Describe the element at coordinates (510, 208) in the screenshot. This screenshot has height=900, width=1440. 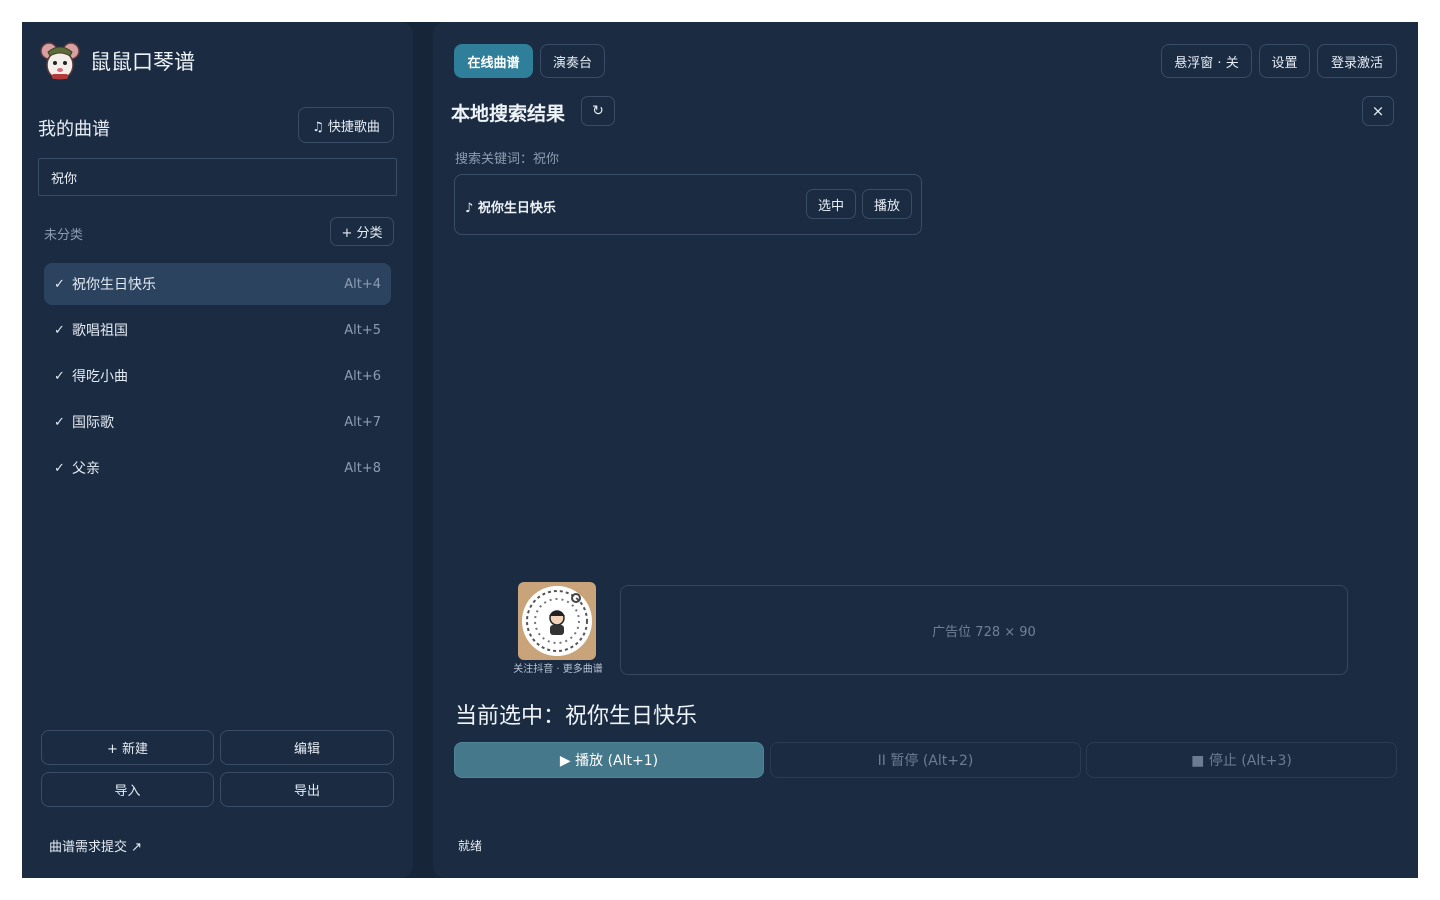
I see `result-item-name: ♪ 祝你生日快乐` at that location.